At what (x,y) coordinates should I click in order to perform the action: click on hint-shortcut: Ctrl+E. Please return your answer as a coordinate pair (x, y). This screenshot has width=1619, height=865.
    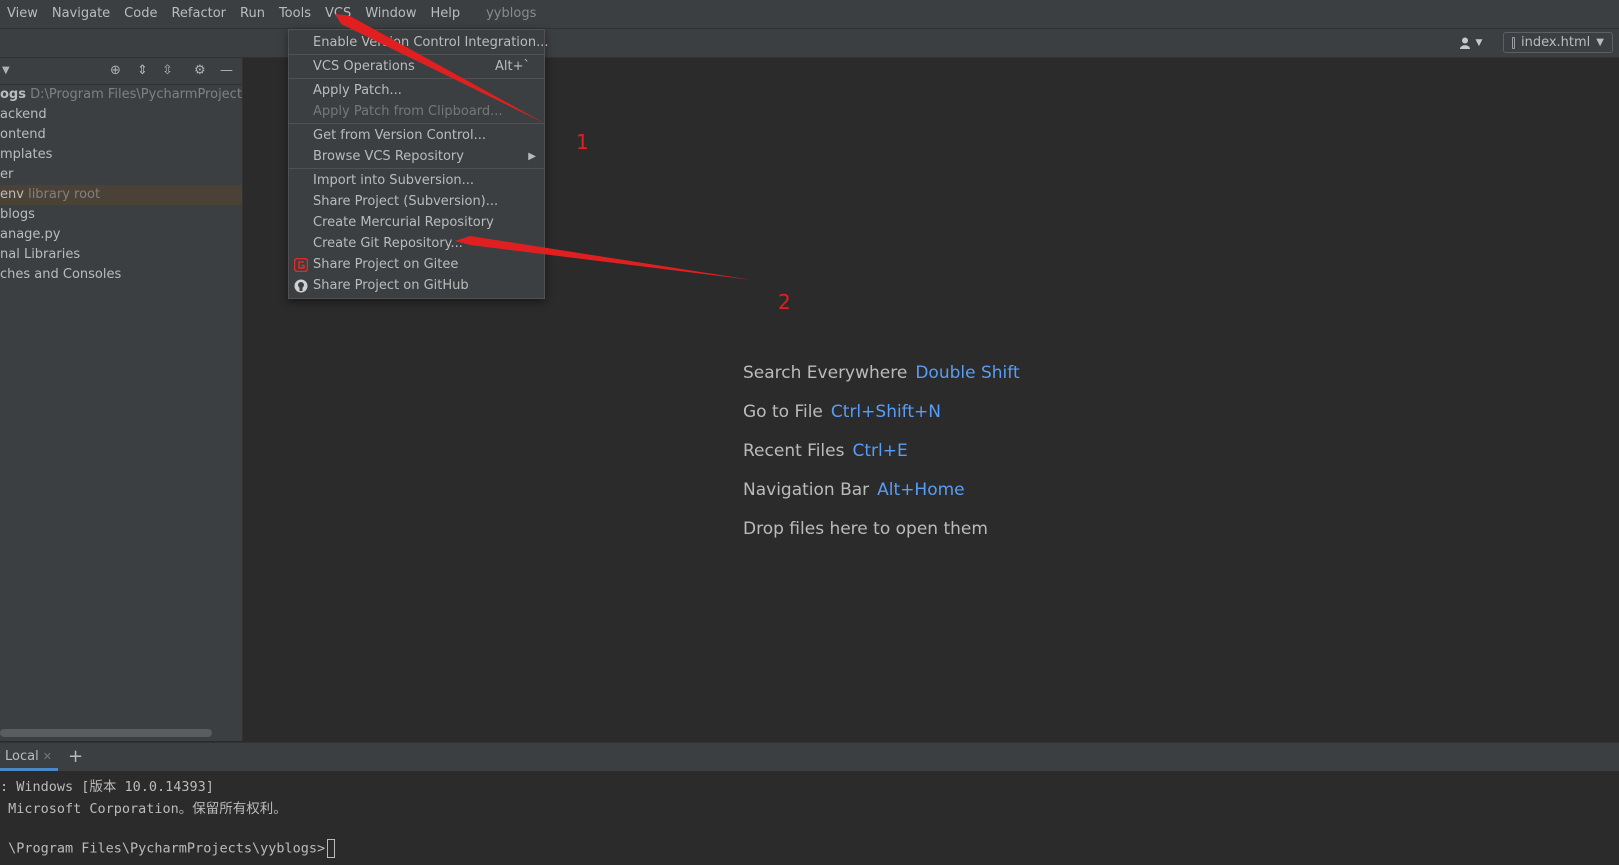
    Looking at the image, I should click on (880, 451).